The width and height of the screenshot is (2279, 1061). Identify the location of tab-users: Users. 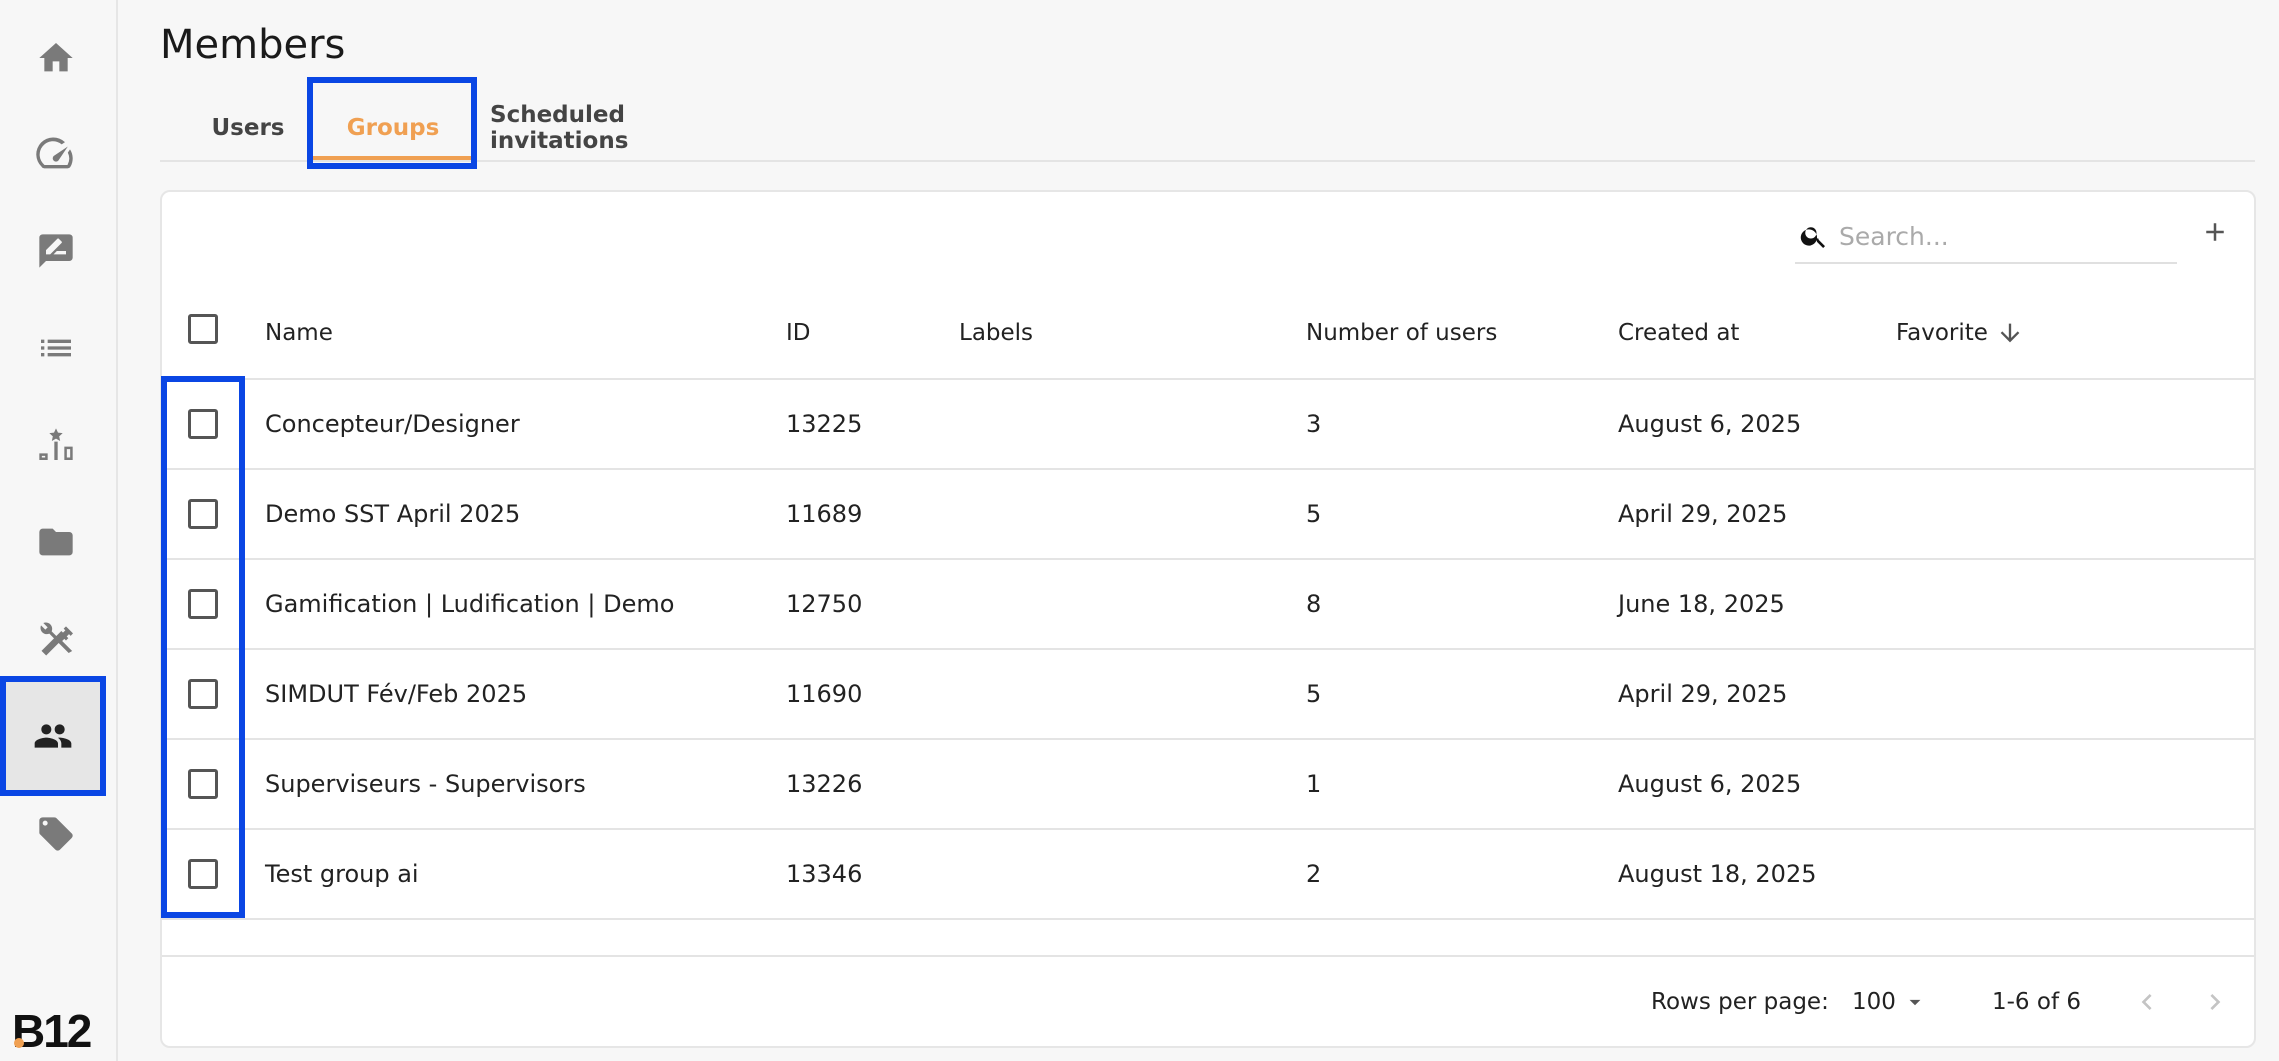
(248, 128).